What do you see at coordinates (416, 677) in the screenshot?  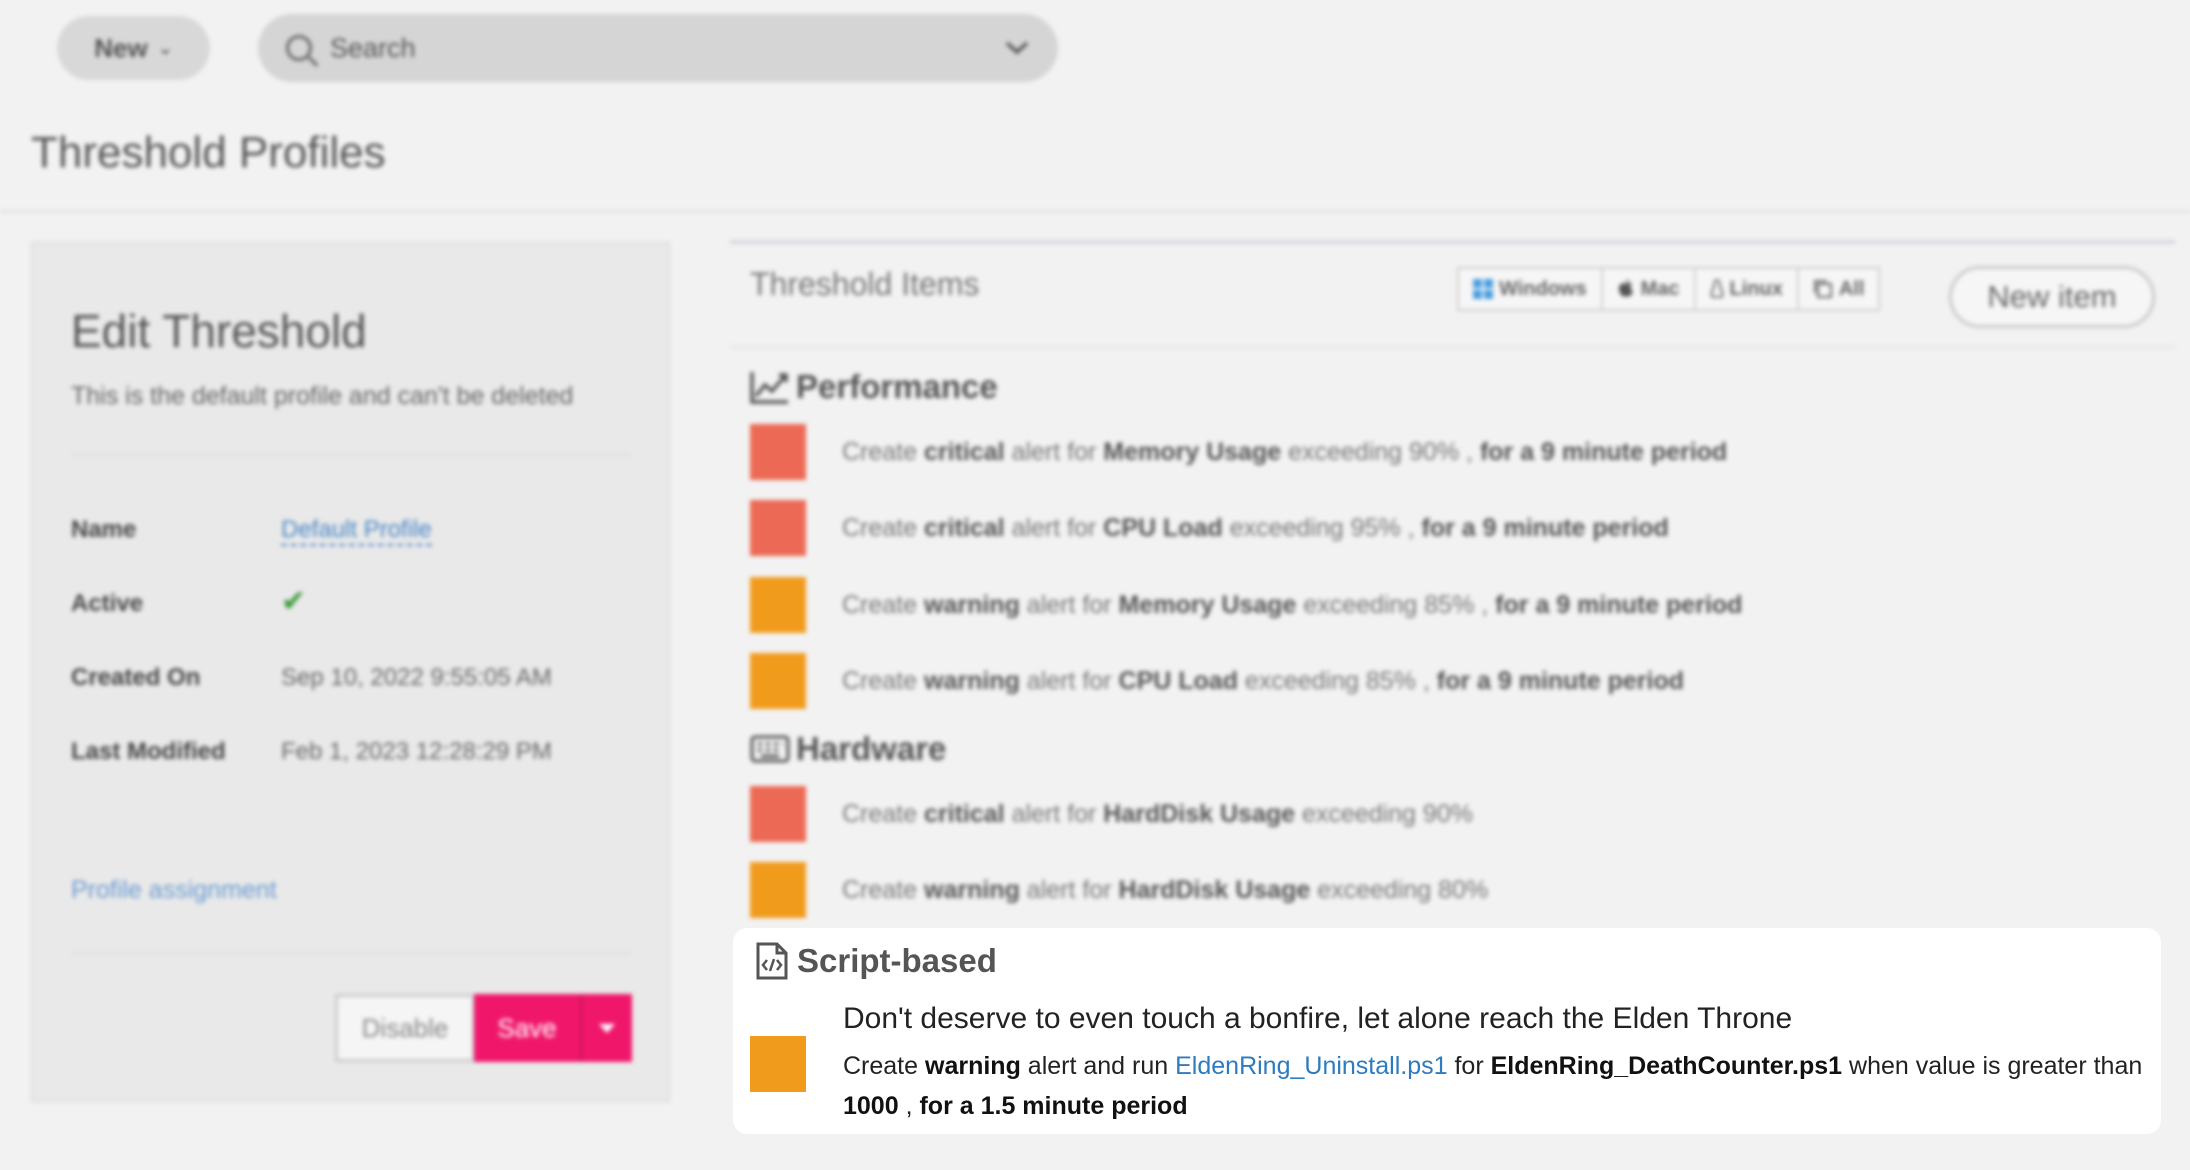 I see `field-value: Sep 10, 2022 9:55:05 AM` at bounding box center [416, 677].